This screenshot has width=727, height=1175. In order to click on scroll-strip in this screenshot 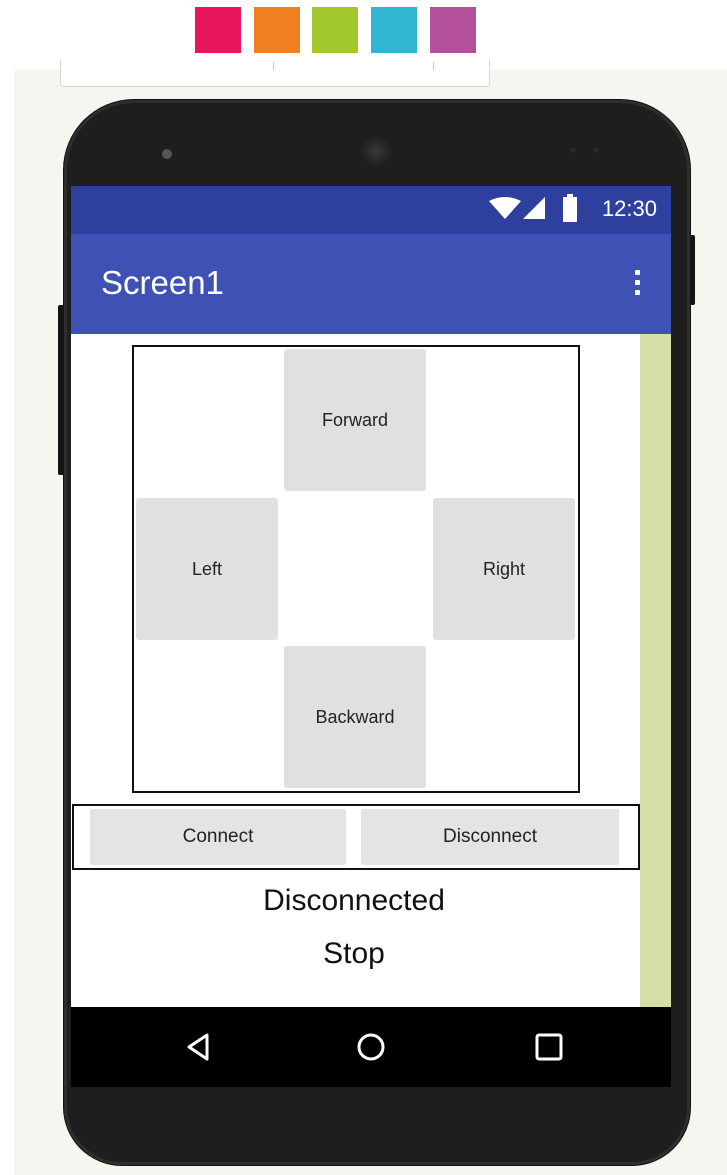, I will do `click(655, 670)`.